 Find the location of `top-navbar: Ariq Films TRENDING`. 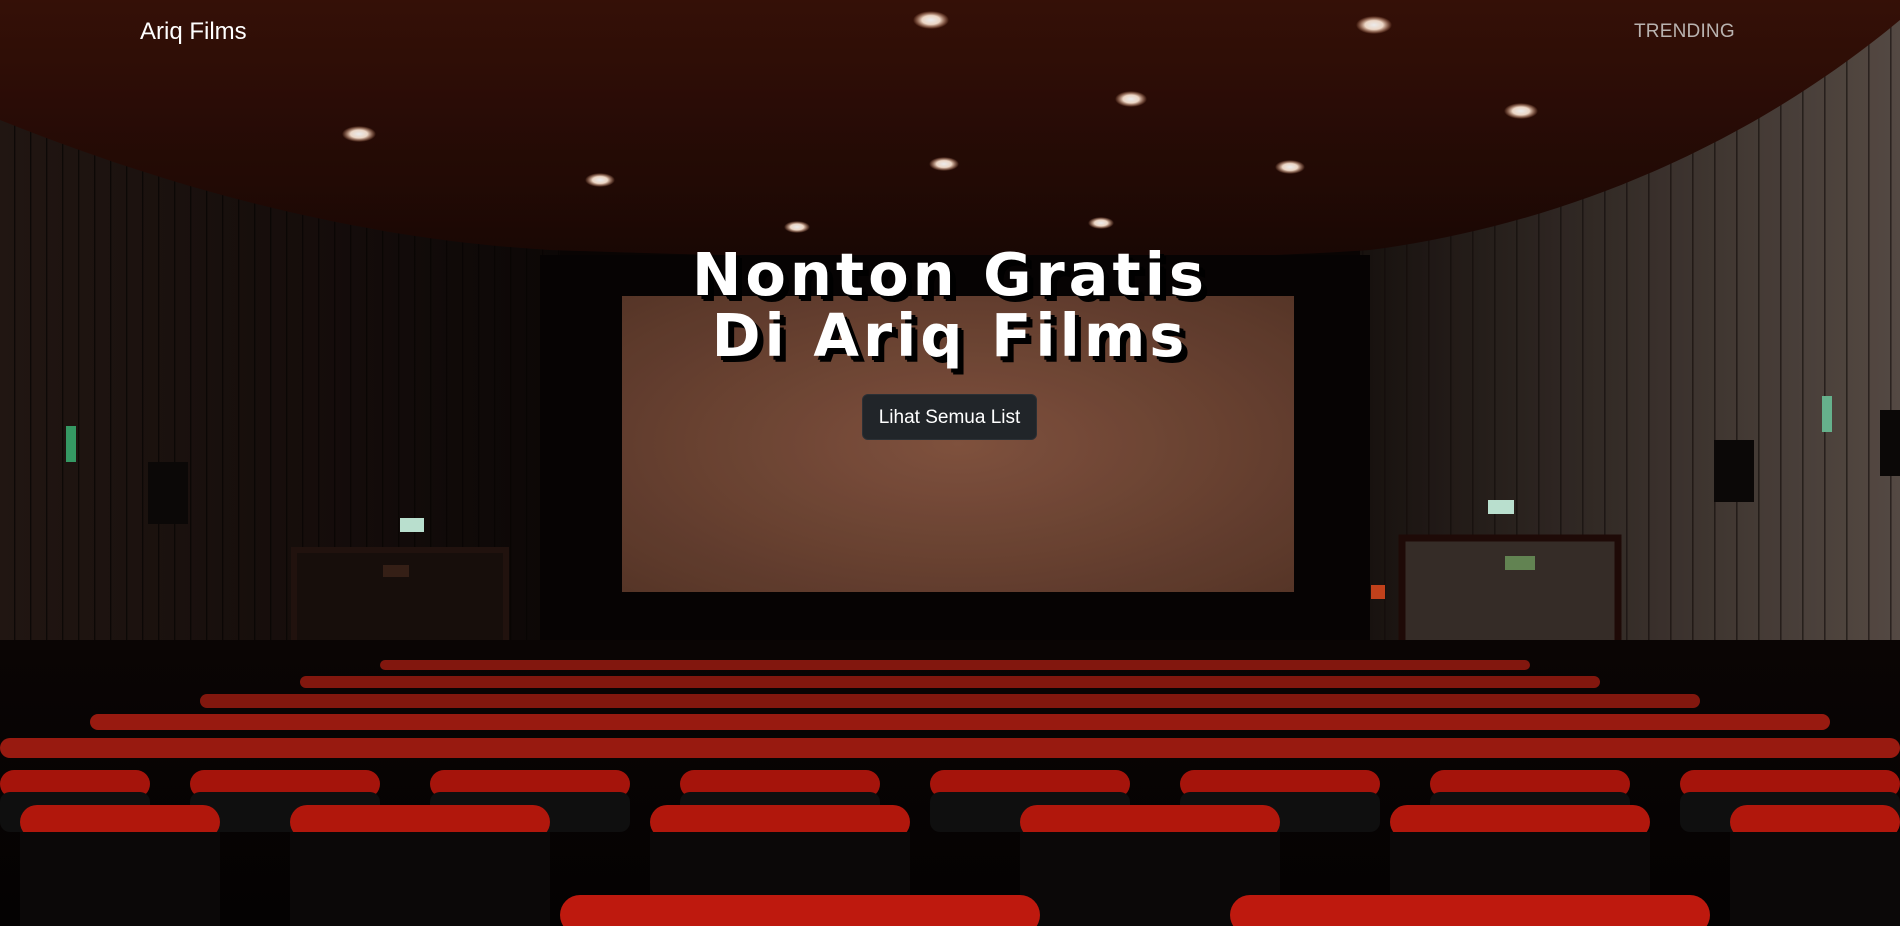

top-navbar: Ariq Films TRENDING is located at coordinates (950, 32).